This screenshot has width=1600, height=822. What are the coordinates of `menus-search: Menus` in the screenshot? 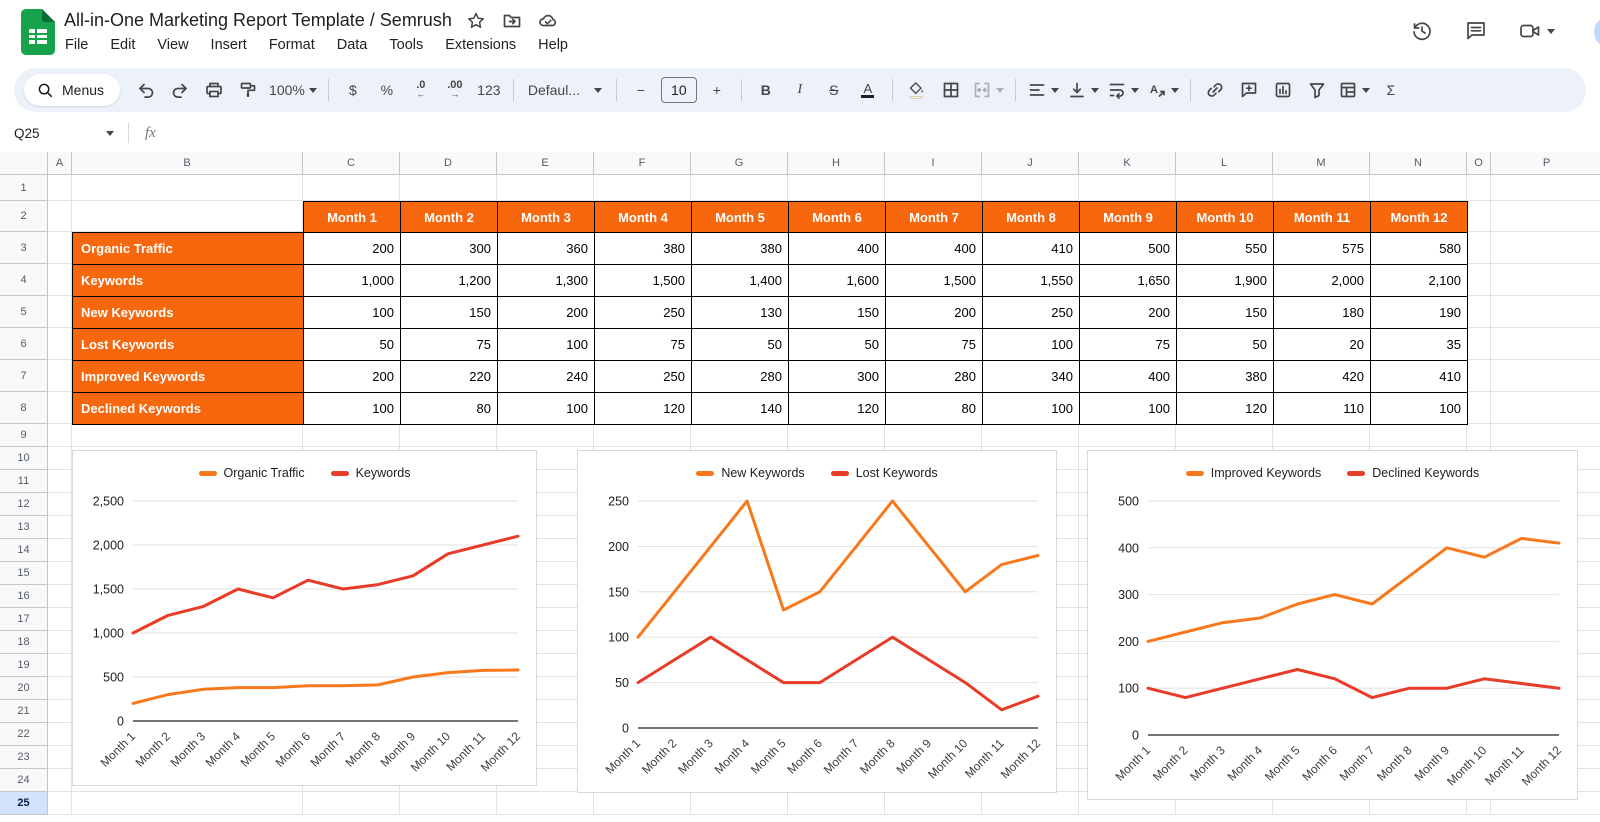 It's located at (72, 90).